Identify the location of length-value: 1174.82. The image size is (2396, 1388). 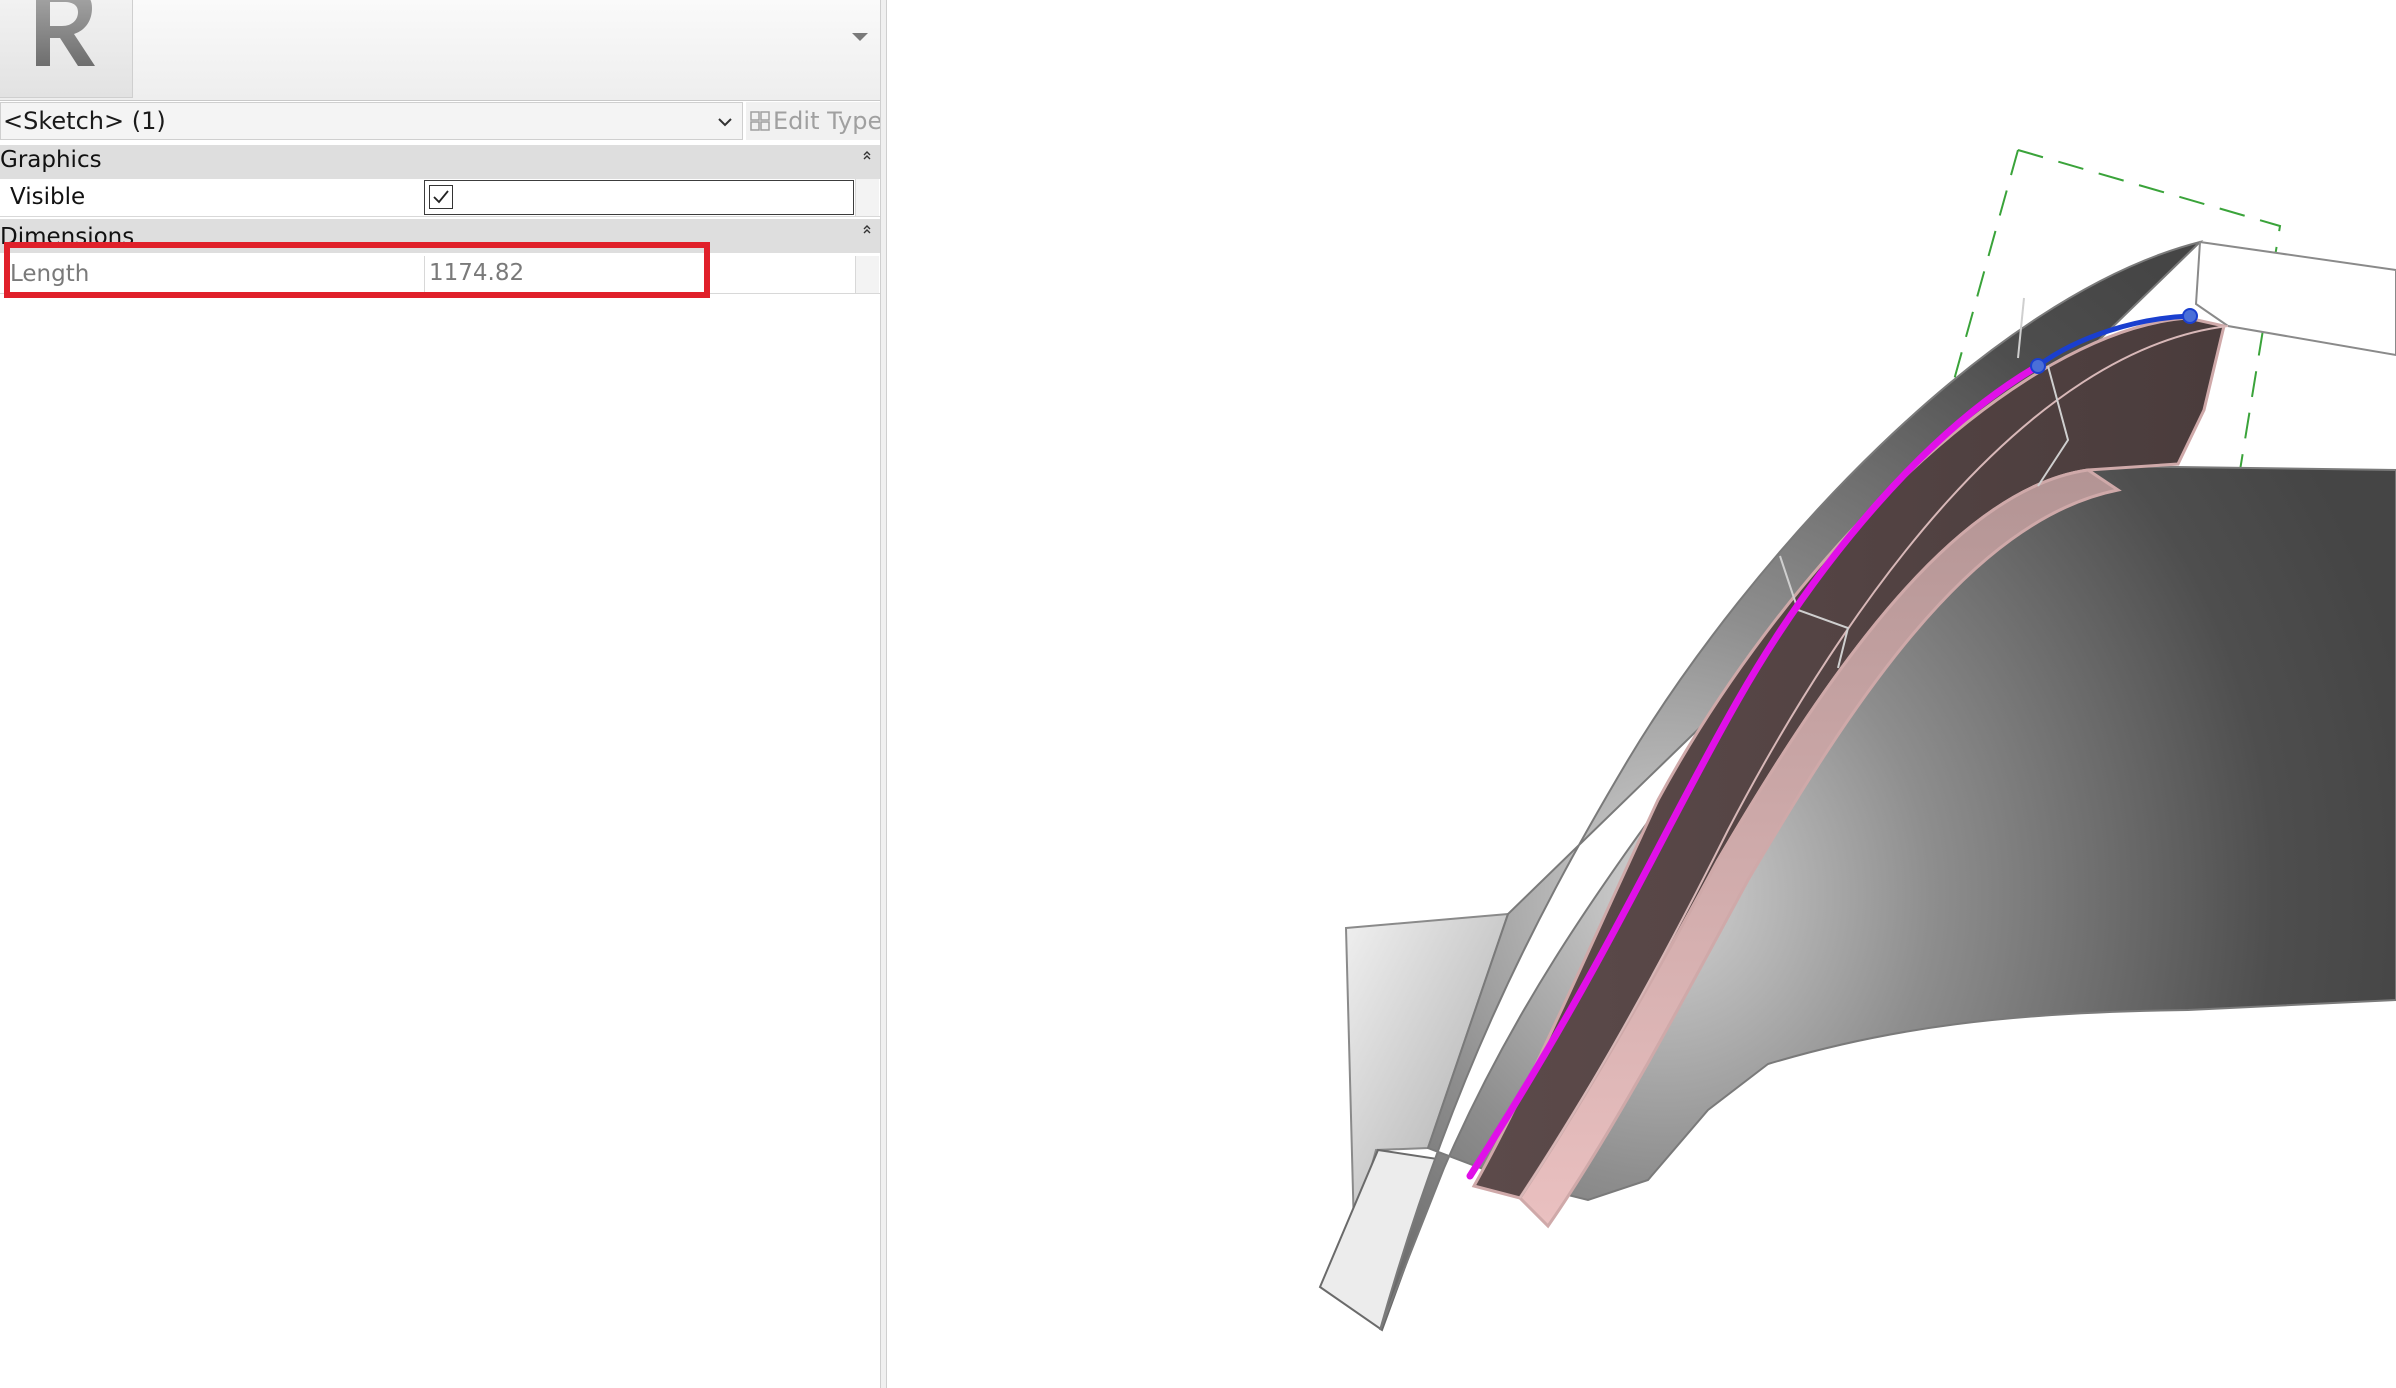
(477, 273).